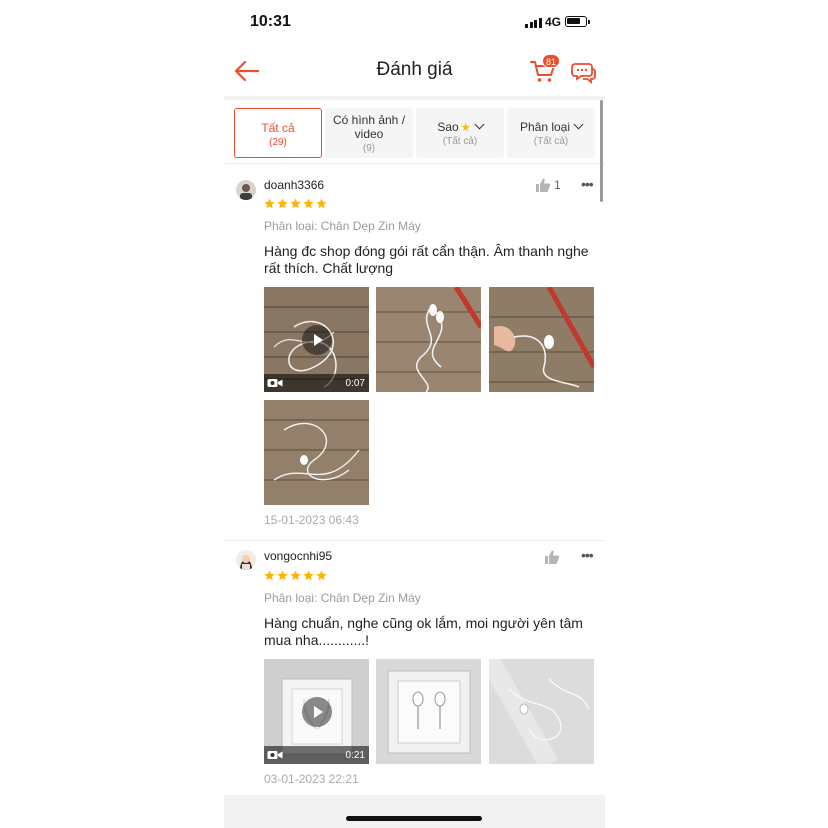 This screenshot has height=828, width=828. Describe the element at coordinates (557, 185) in the screenshot. I see `like-count: 1` at that location.